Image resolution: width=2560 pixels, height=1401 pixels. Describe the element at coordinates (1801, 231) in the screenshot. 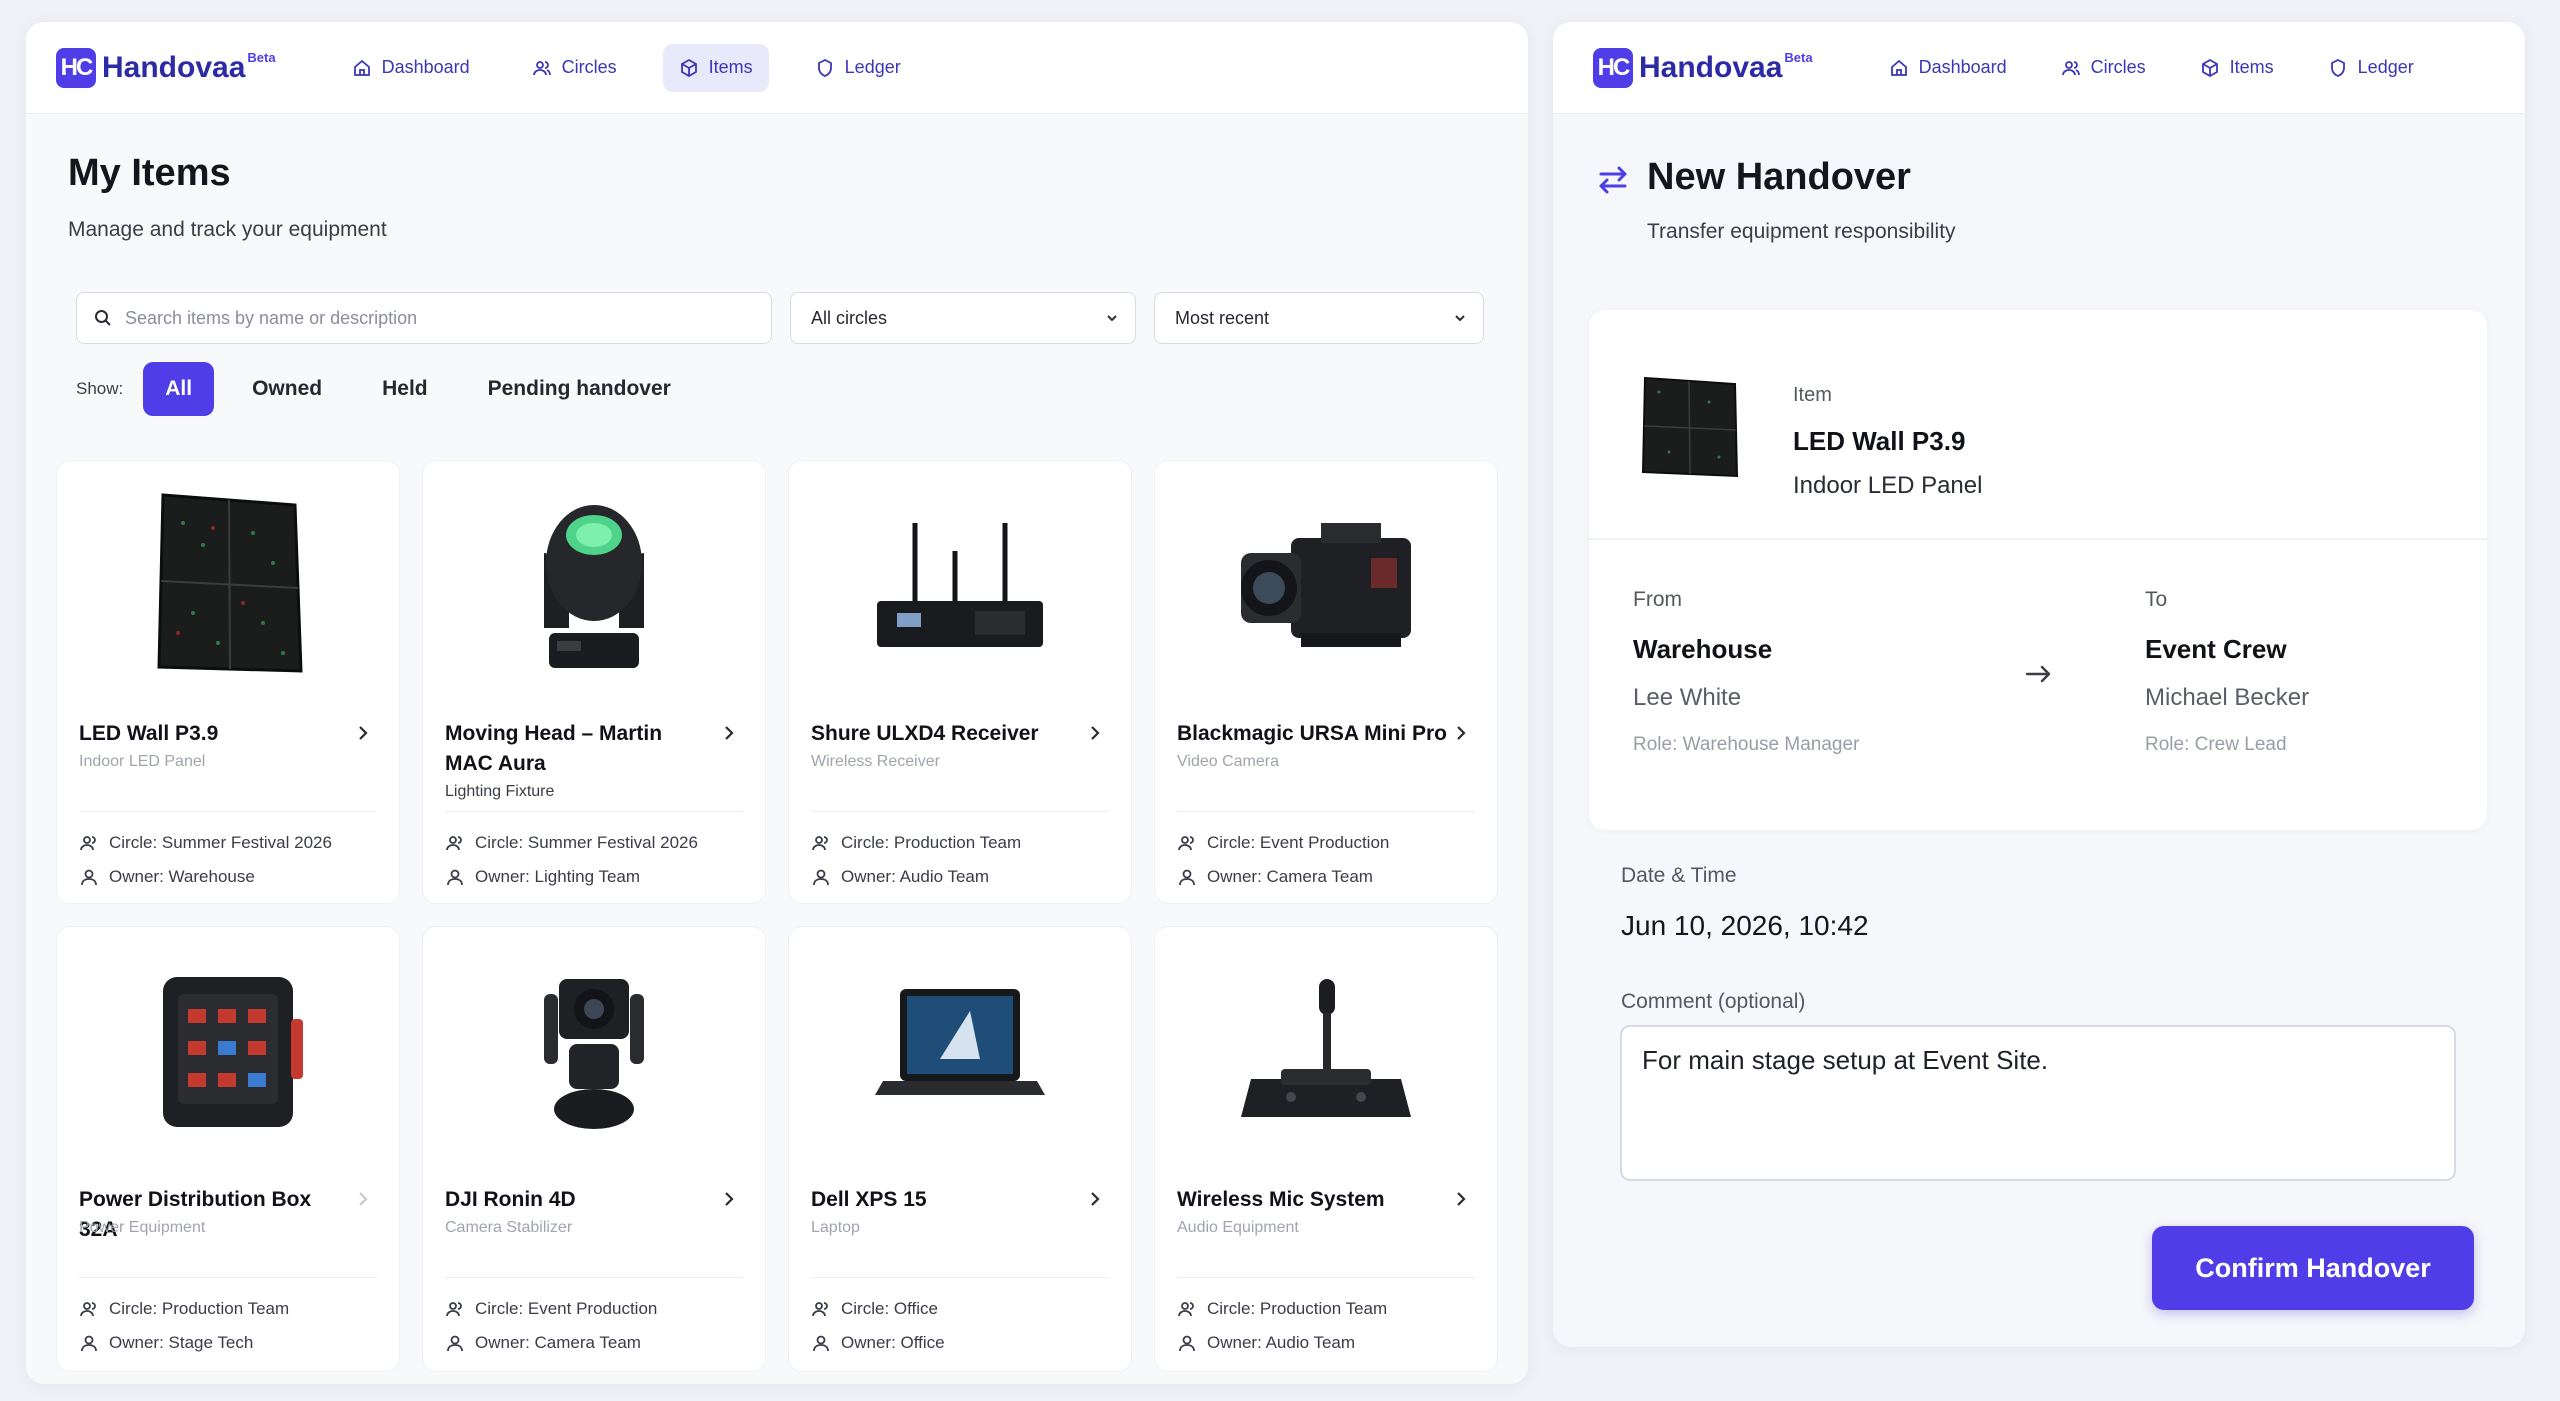

I see `handover-subtitle: Transfer equipment responsibility` at that location.